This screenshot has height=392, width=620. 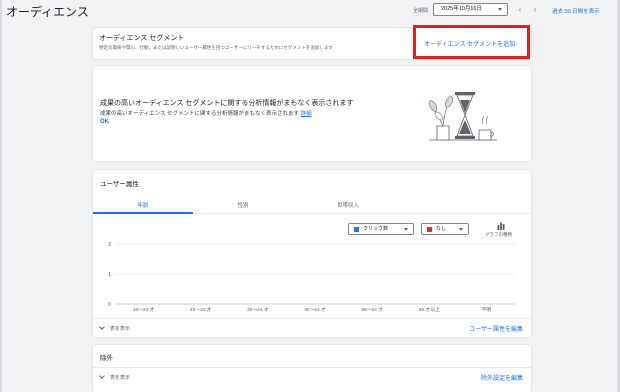 What do you see at coordinates (109, 305) in the screenshot?
I see `y-tick-label: 0` at bounding box center [109, 305].